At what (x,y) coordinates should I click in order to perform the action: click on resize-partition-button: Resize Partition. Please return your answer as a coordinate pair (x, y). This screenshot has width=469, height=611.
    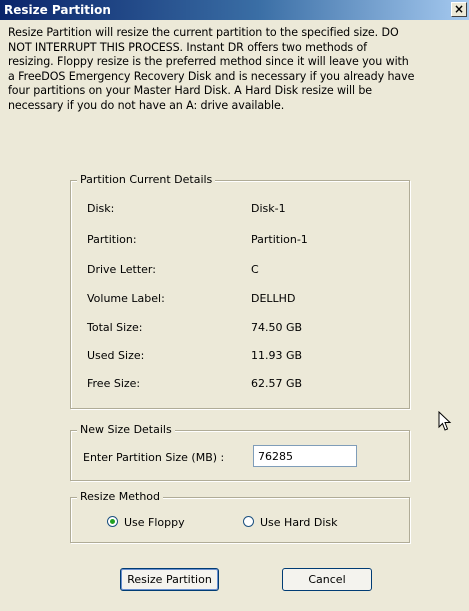
    Looking at the image, I should click on (169, 579).